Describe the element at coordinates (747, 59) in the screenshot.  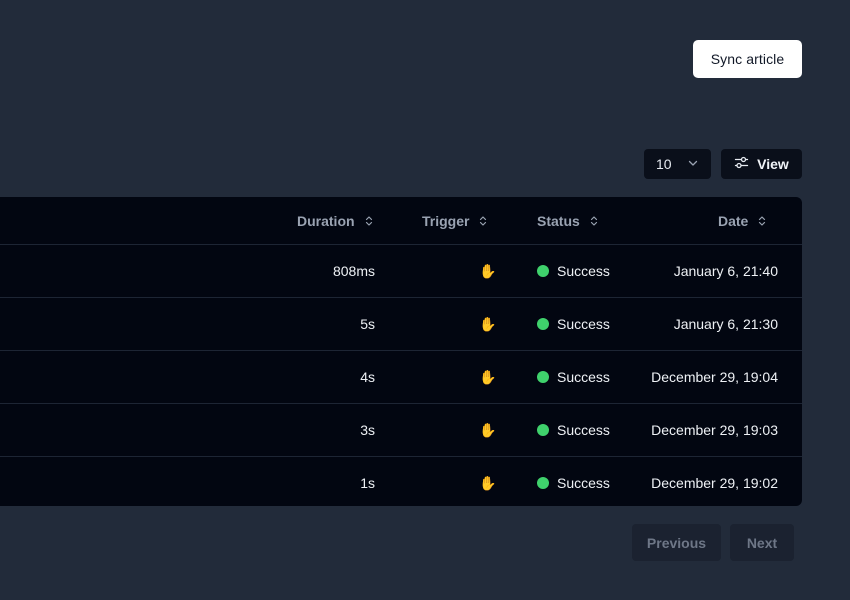
I see `sync-article-button: Sync article` at that location.